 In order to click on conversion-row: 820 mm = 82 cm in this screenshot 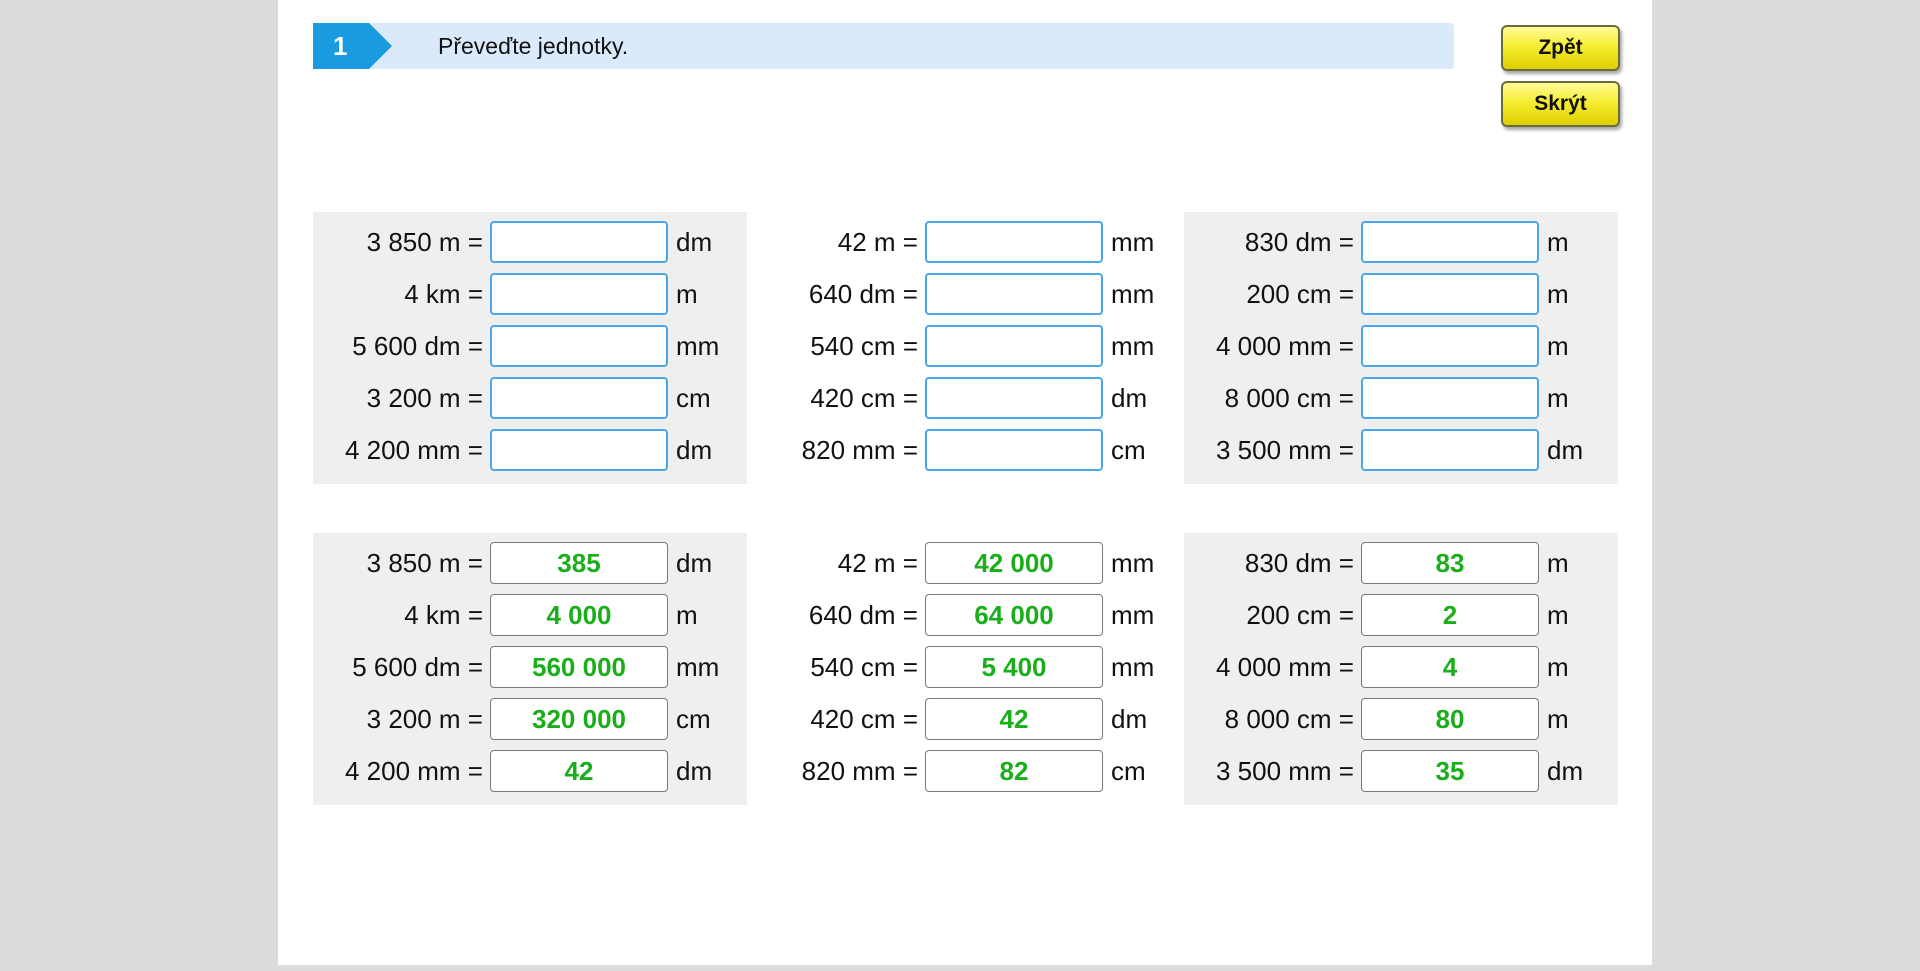, I will do `click(965, 771)`.